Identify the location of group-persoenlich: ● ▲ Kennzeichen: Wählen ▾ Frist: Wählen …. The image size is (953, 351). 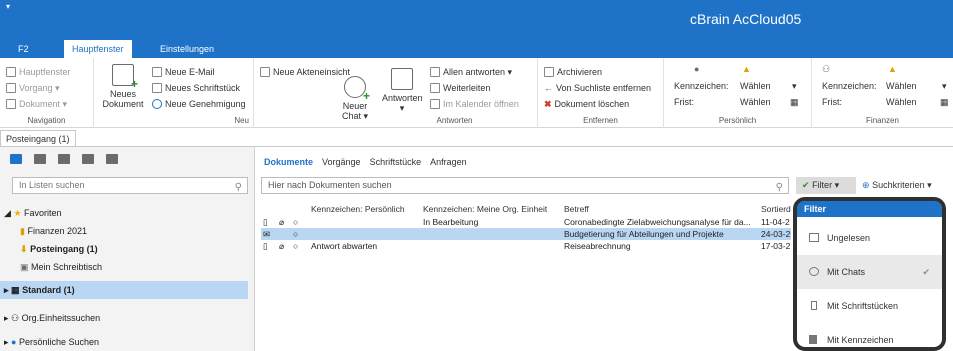
(738, 93).